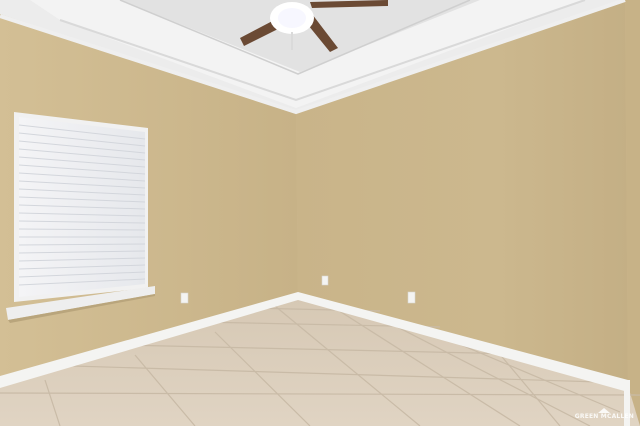 This screenshot has height=426, width=640. I want to click on watermark-text: GREEN MCALLEN, so click(604, 416).